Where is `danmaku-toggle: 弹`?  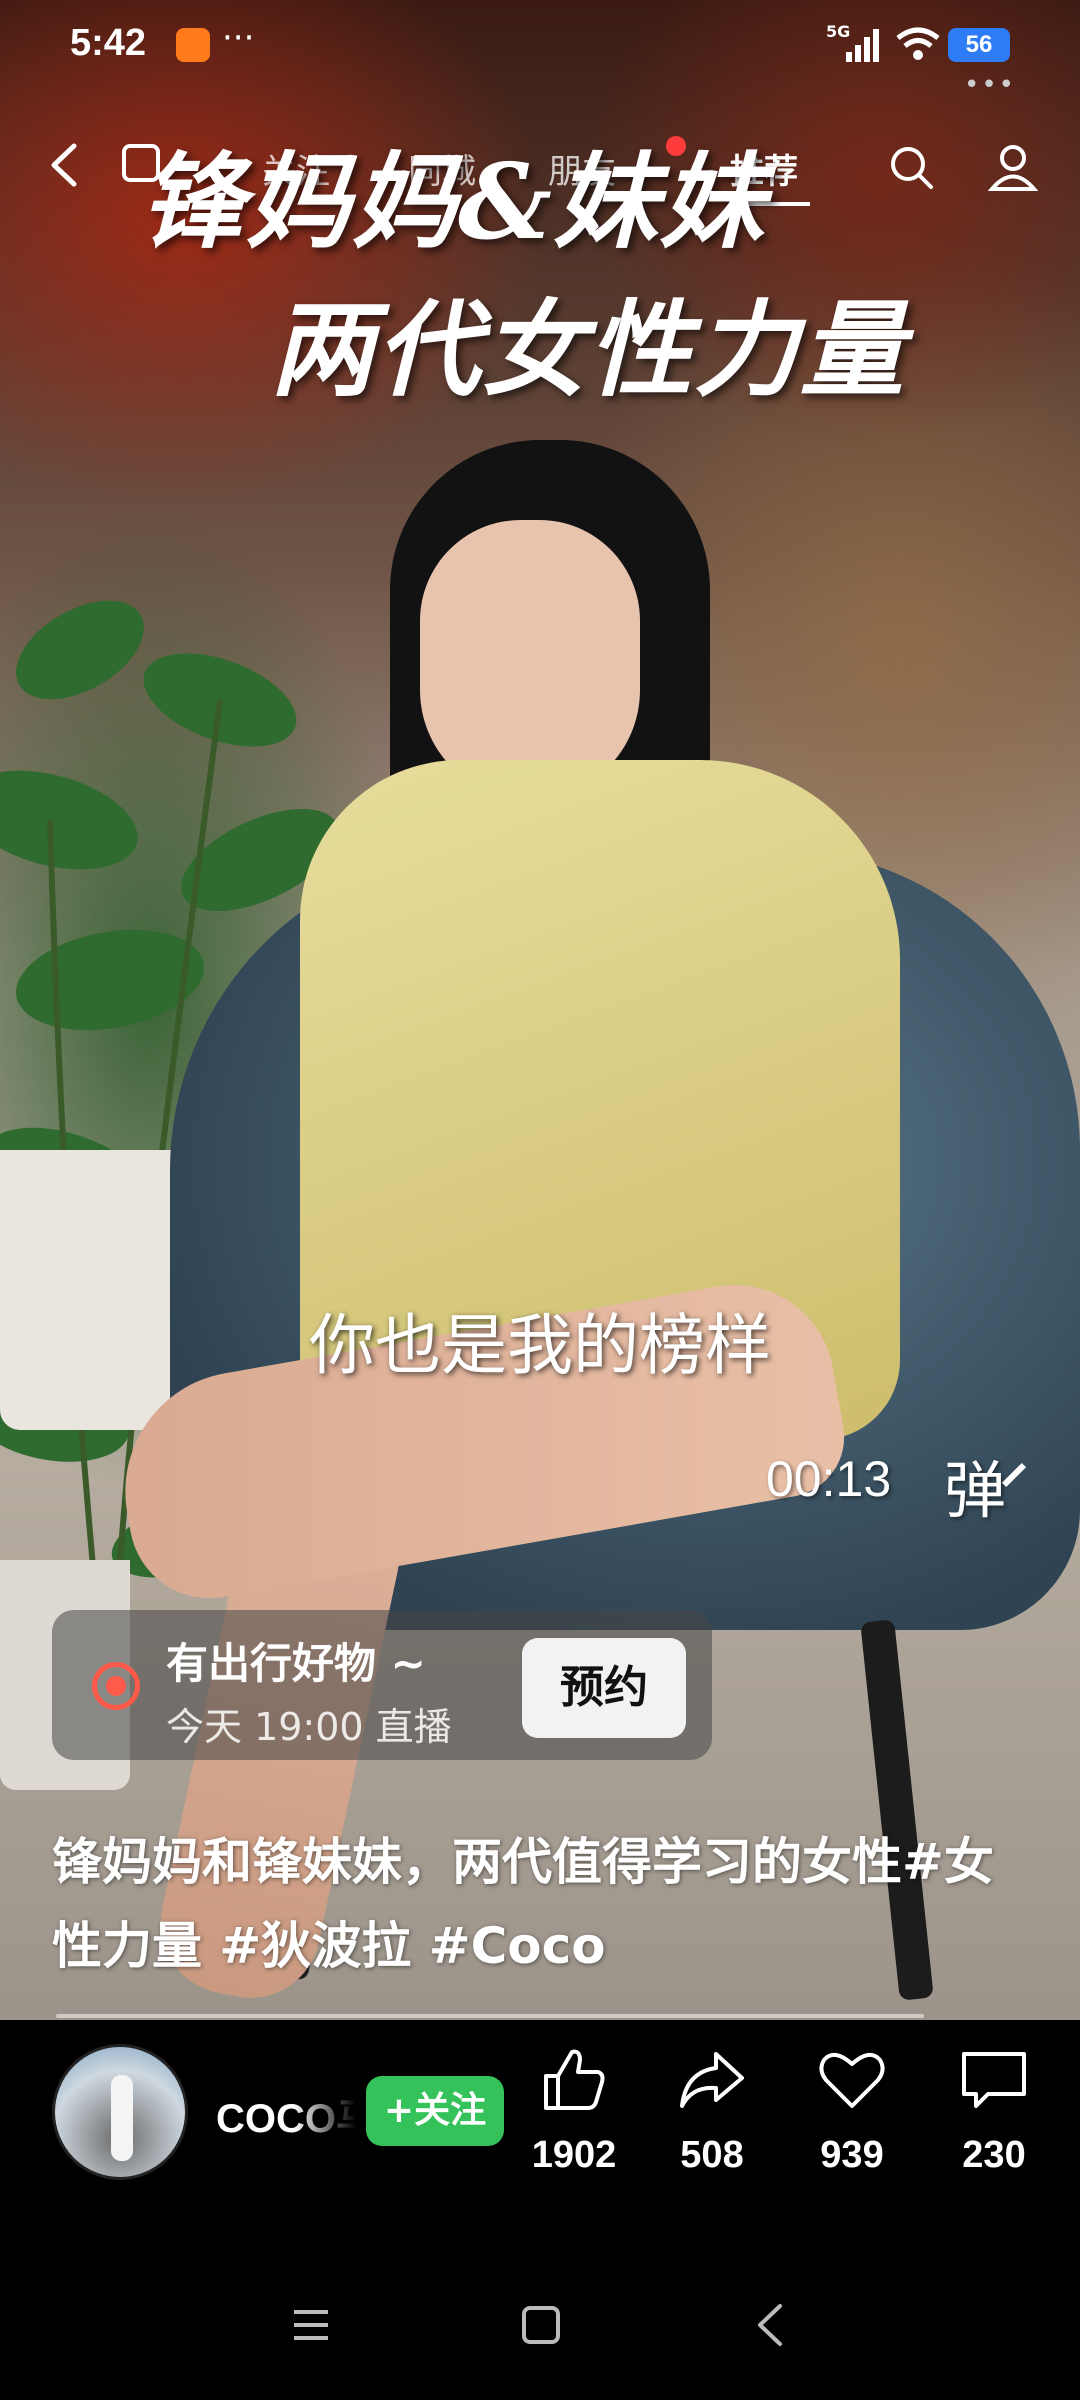 danmaku-toggle: 弹 is located at coordinates (975, 1485).